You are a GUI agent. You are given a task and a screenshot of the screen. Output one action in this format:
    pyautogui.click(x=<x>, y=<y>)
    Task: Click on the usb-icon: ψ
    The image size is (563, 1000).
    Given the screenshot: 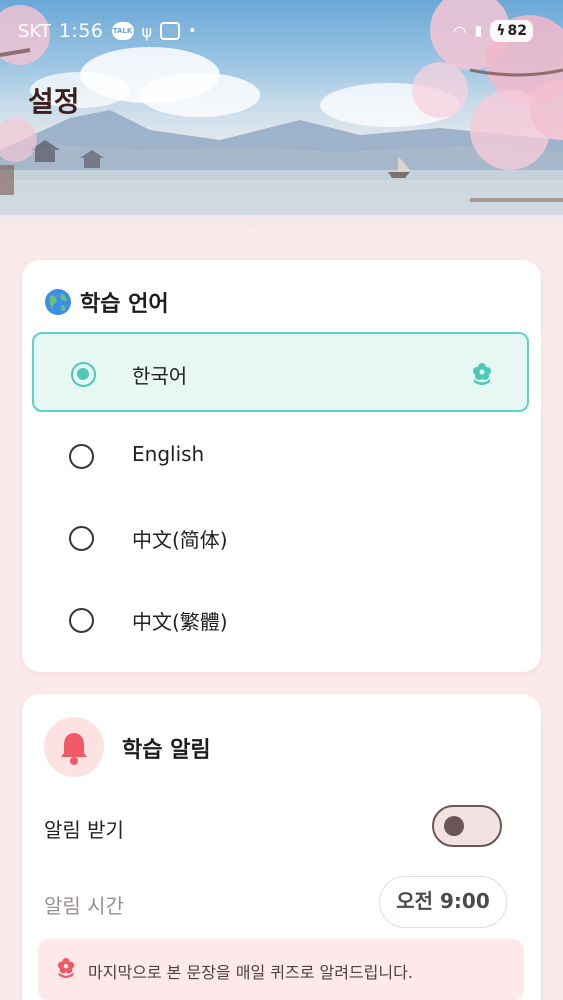 What is the action you would take?
    pyautogui.click(x=147, y=31)
    